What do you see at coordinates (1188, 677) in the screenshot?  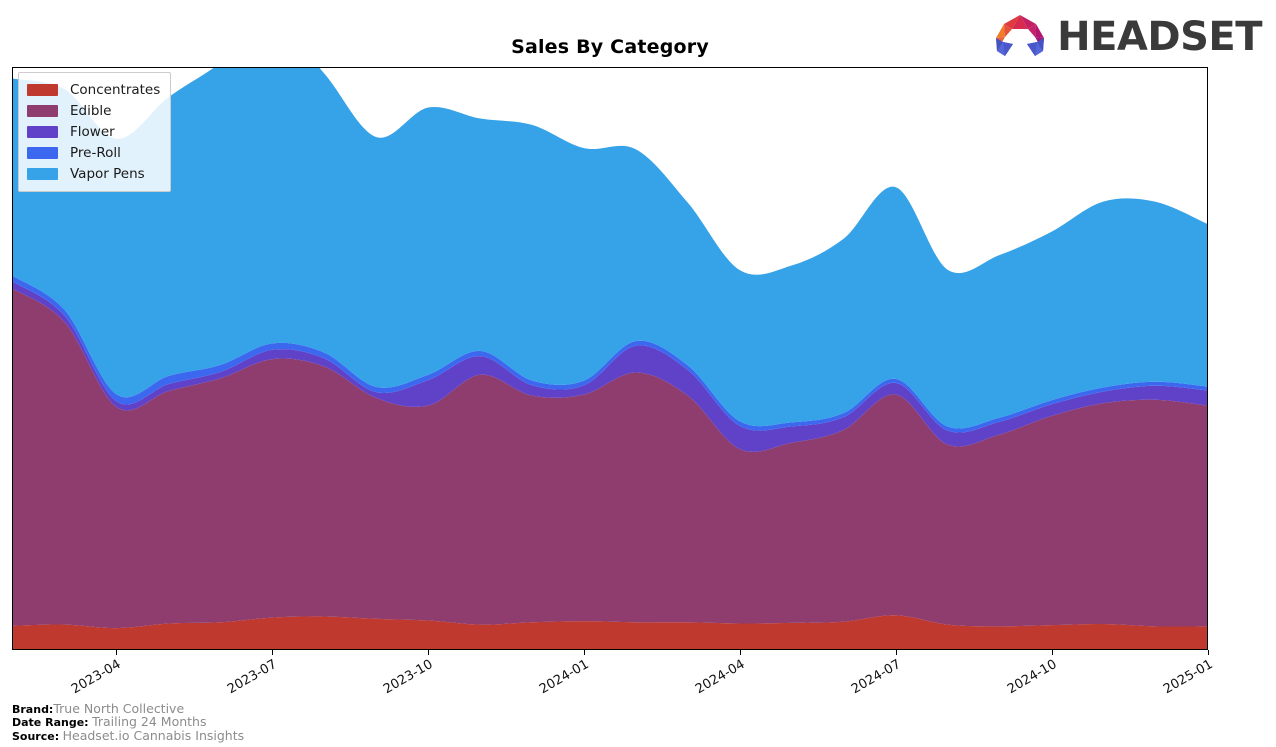 I see `x-tick-label: 2025-01` at bounding box center [1188, 677].